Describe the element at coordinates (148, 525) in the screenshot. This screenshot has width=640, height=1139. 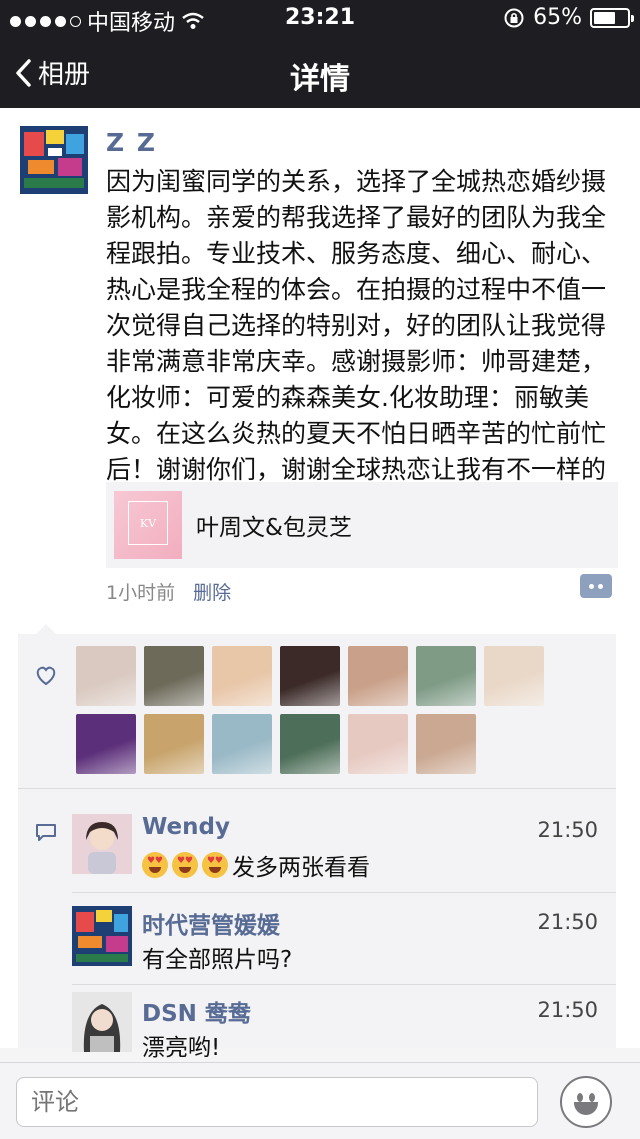
I see `link-thumbnail: KV` at that location.